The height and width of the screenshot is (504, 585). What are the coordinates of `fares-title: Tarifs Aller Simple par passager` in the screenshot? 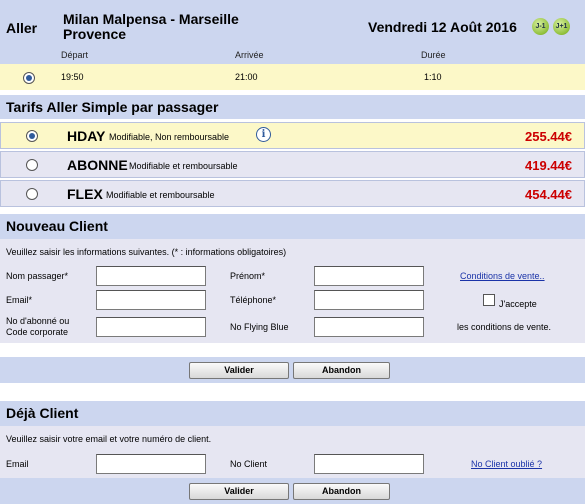 It's located at (292, 107).